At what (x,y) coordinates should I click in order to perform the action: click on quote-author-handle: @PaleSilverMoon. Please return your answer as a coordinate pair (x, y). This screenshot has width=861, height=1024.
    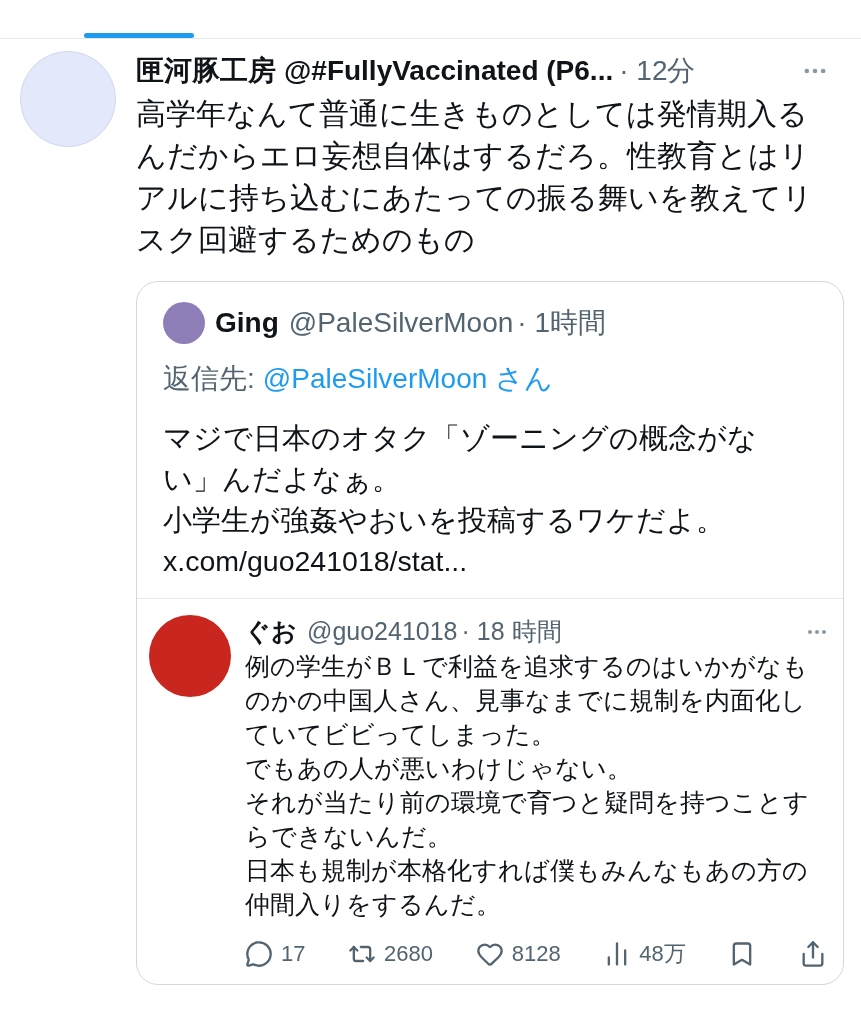
    Looking at the image, I should click on (401, 323).